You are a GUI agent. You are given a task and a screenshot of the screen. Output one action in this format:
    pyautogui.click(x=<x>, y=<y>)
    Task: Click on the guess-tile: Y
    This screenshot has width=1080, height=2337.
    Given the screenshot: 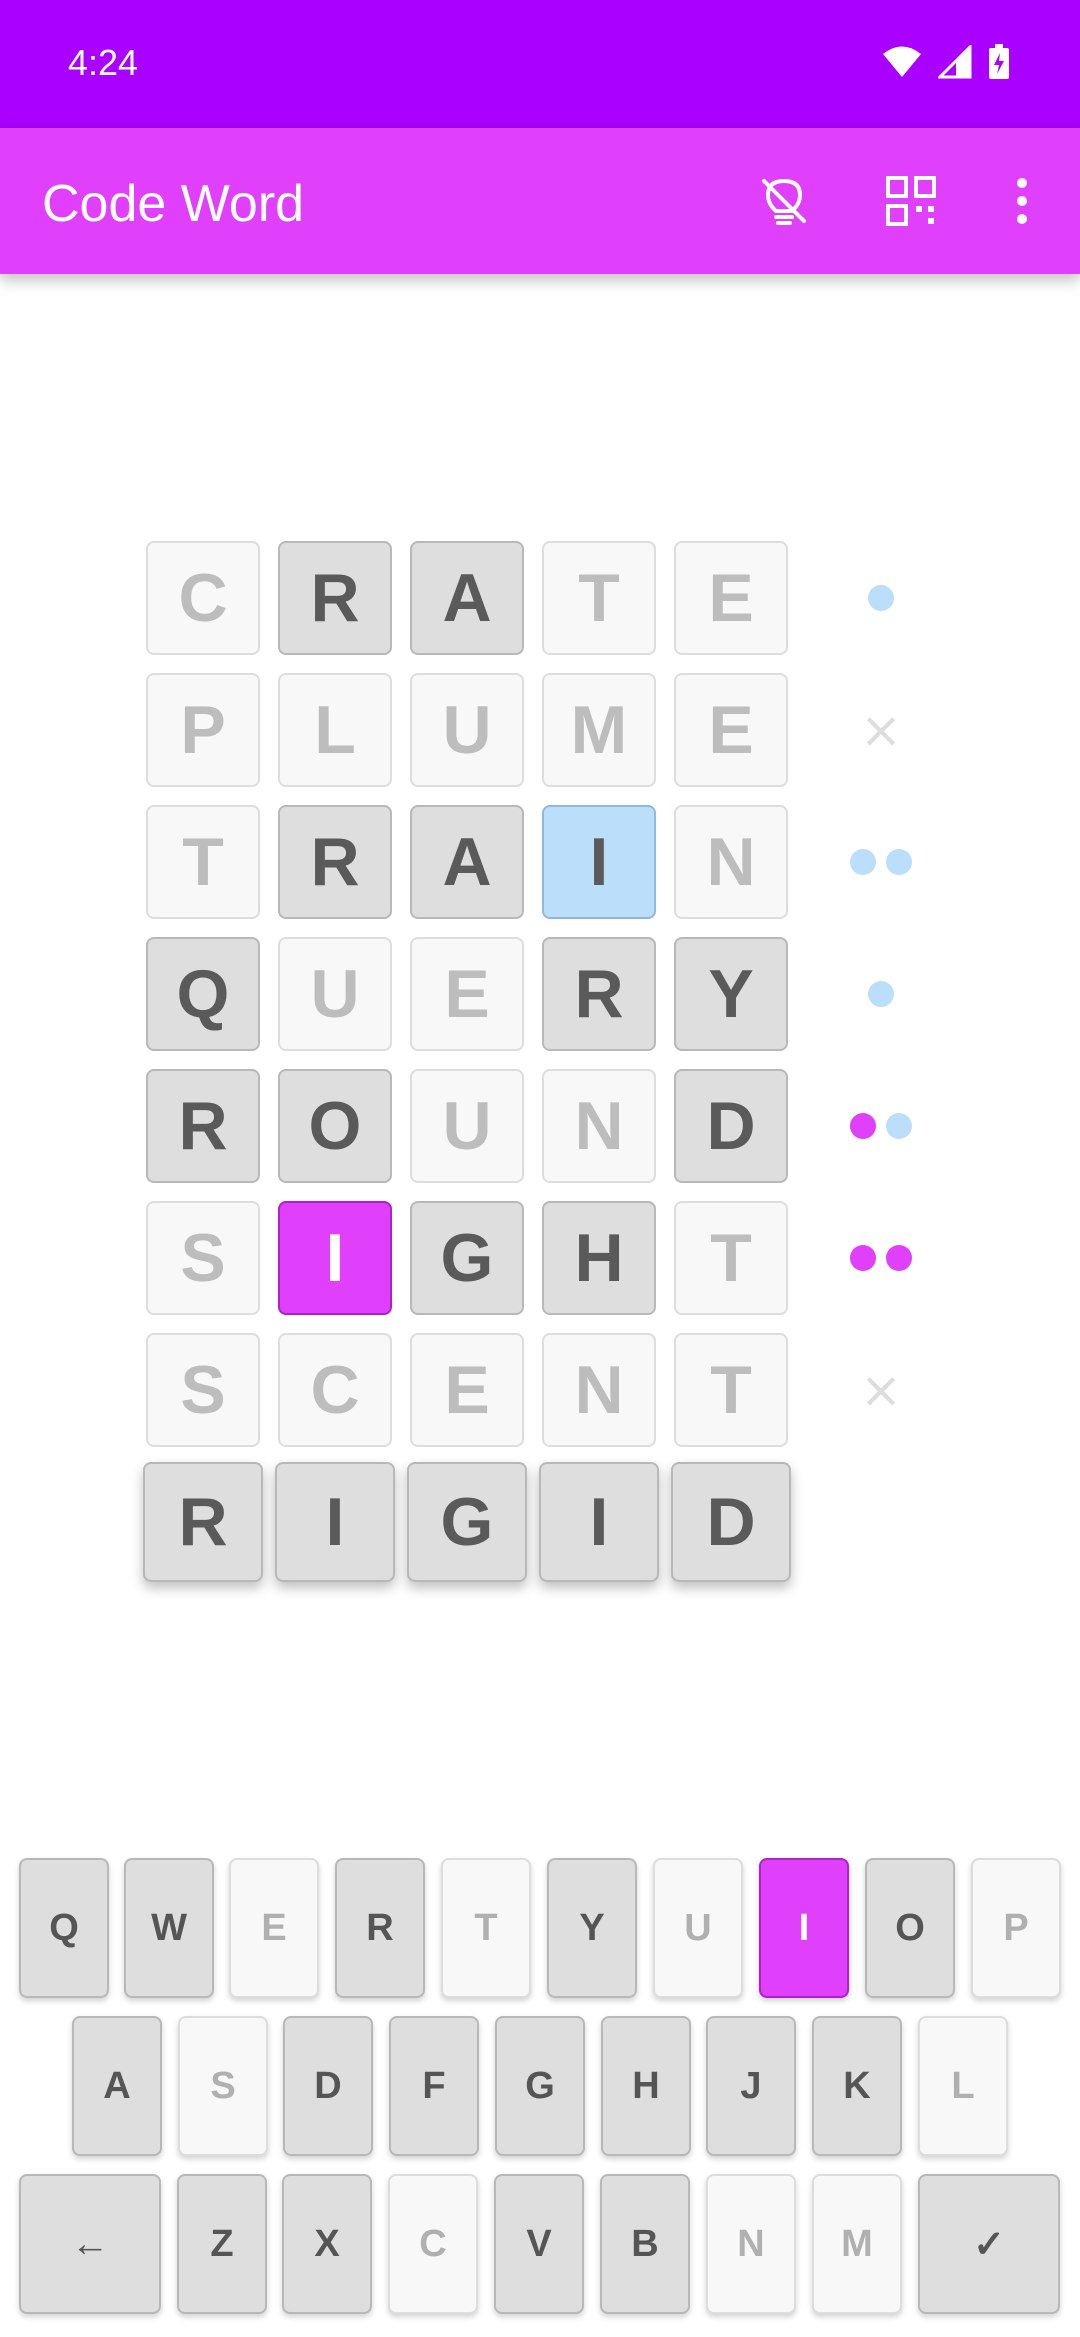 What is the action you would take?
    pyautogui.click(x=731, y=994)
    